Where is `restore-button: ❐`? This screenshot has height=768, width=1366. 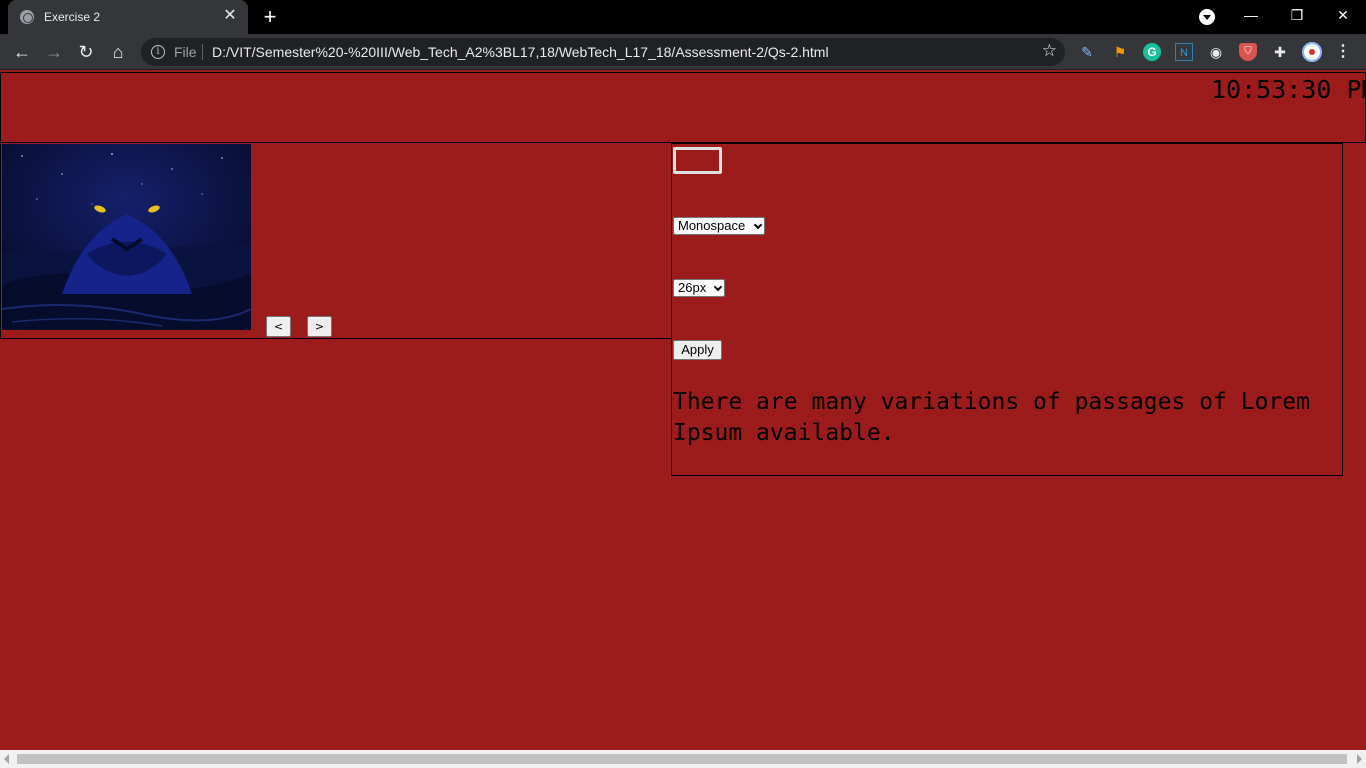
restore-button: ❐ is located at coordinates (1297, 15).